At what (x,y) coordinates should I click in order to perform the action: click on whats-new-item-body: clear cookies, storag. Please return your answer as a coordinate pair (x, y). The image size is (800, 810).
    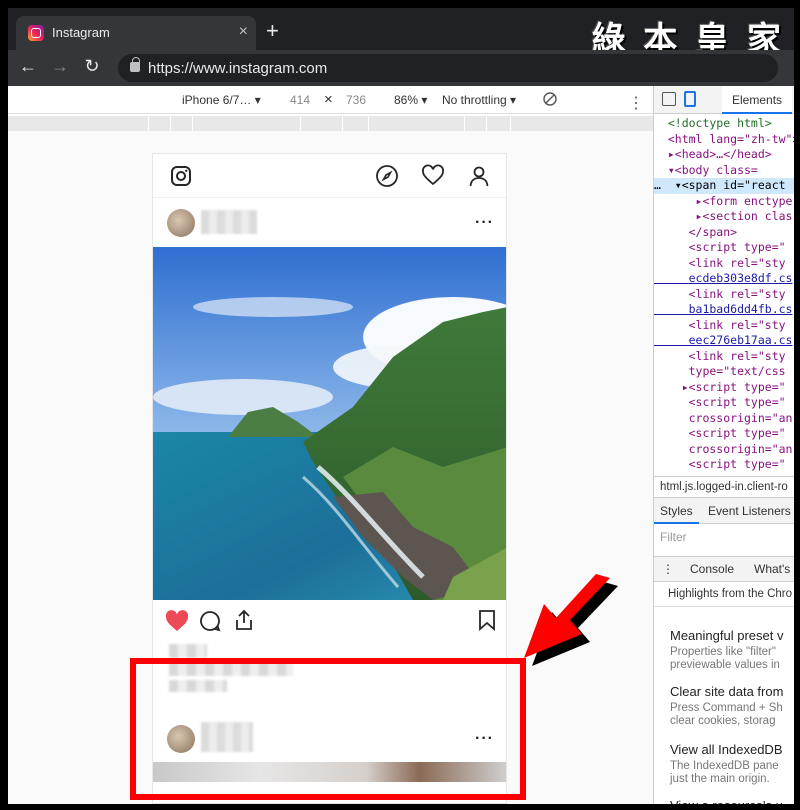
    Looking at the image, I should click on (723, 721).